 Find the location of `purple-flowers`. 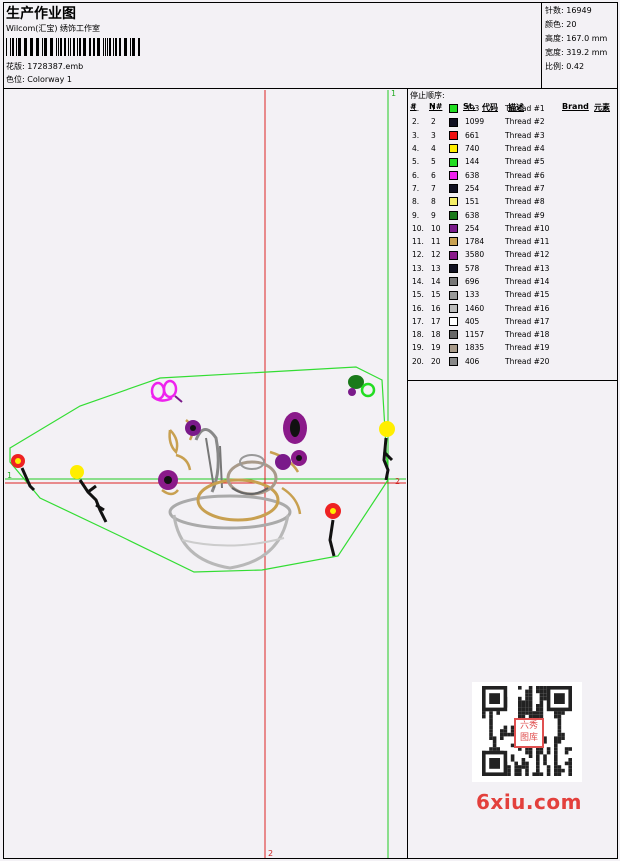

purple-flowers is located at coordinates (232, 451).